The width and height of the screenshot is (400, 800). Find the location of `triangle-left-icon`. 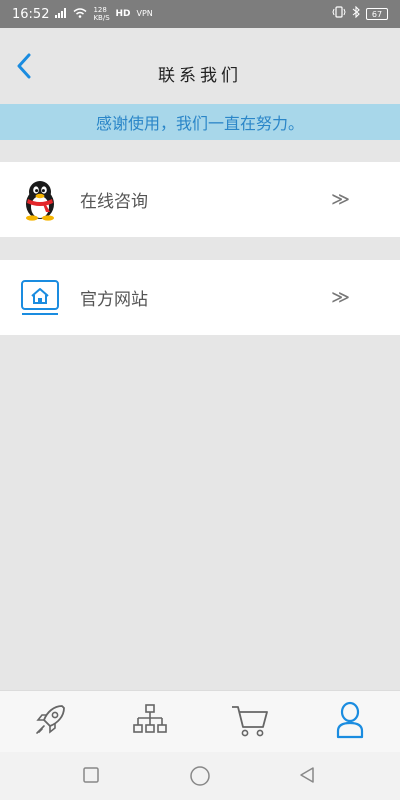

triangle-left-icon is located at coordinates (307, 777).